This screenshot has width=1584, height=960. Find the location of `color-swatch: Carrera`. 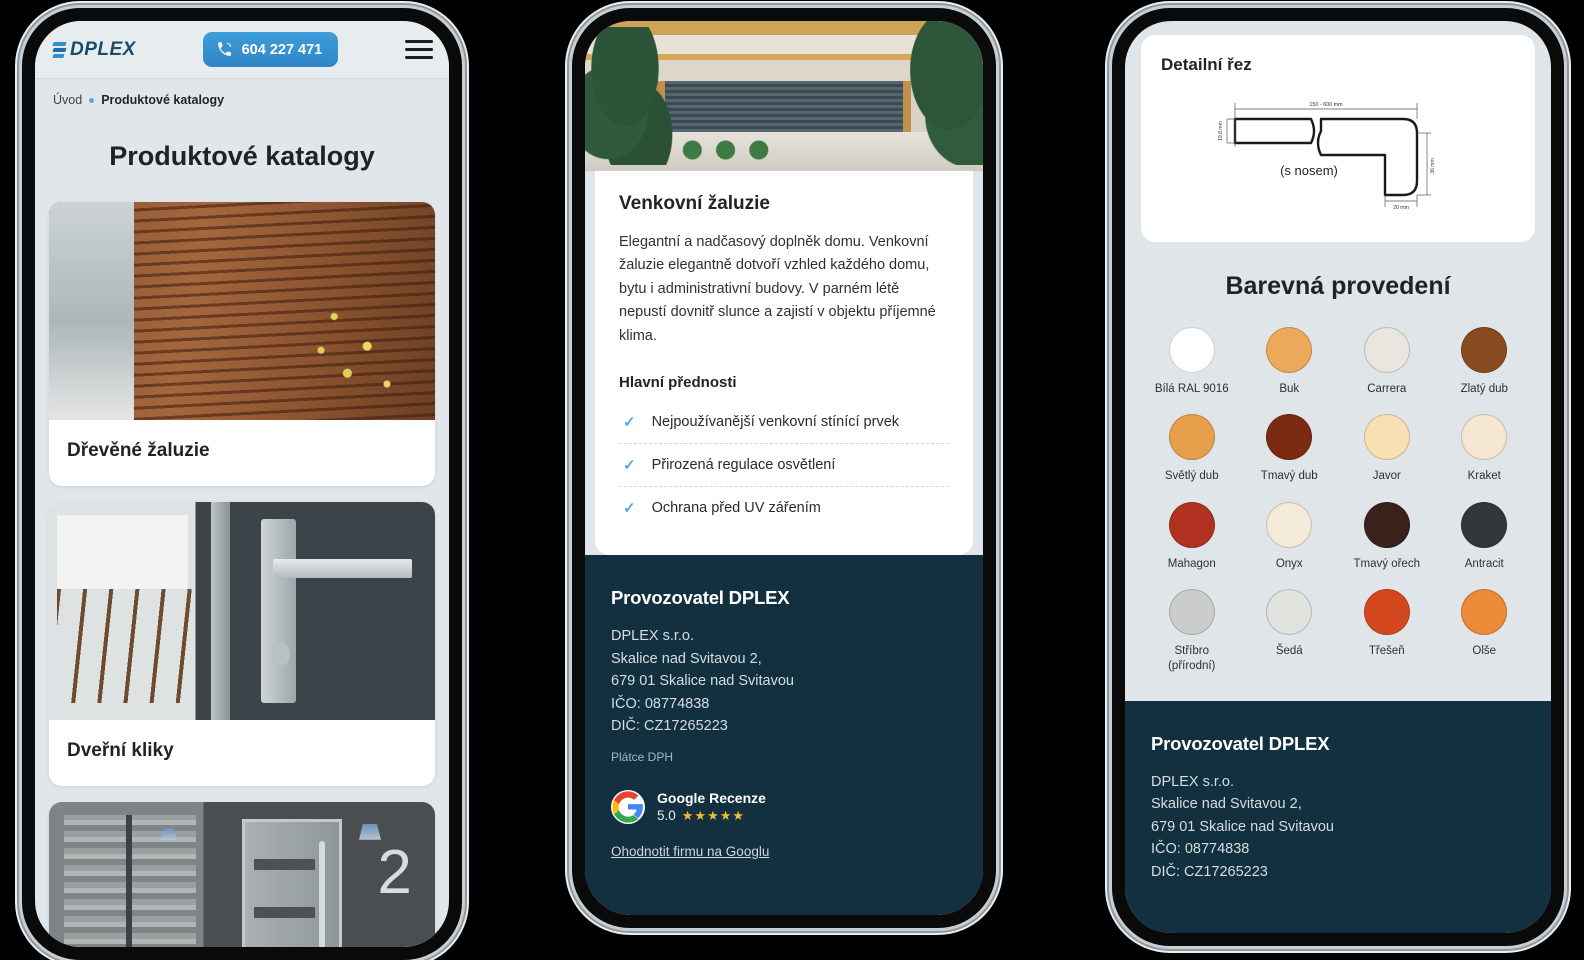

color-swatch: Carrera is located at coordinates (1387, 361).